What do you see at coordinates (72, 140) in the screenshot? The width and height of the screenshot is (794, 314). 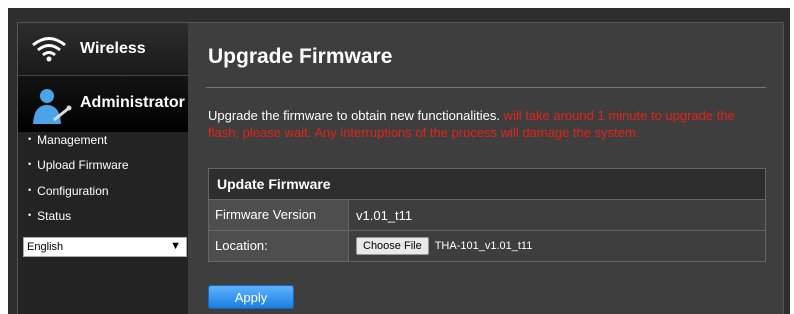 I see `sidebar-item-label: Management` at bounding box center [72, 140].